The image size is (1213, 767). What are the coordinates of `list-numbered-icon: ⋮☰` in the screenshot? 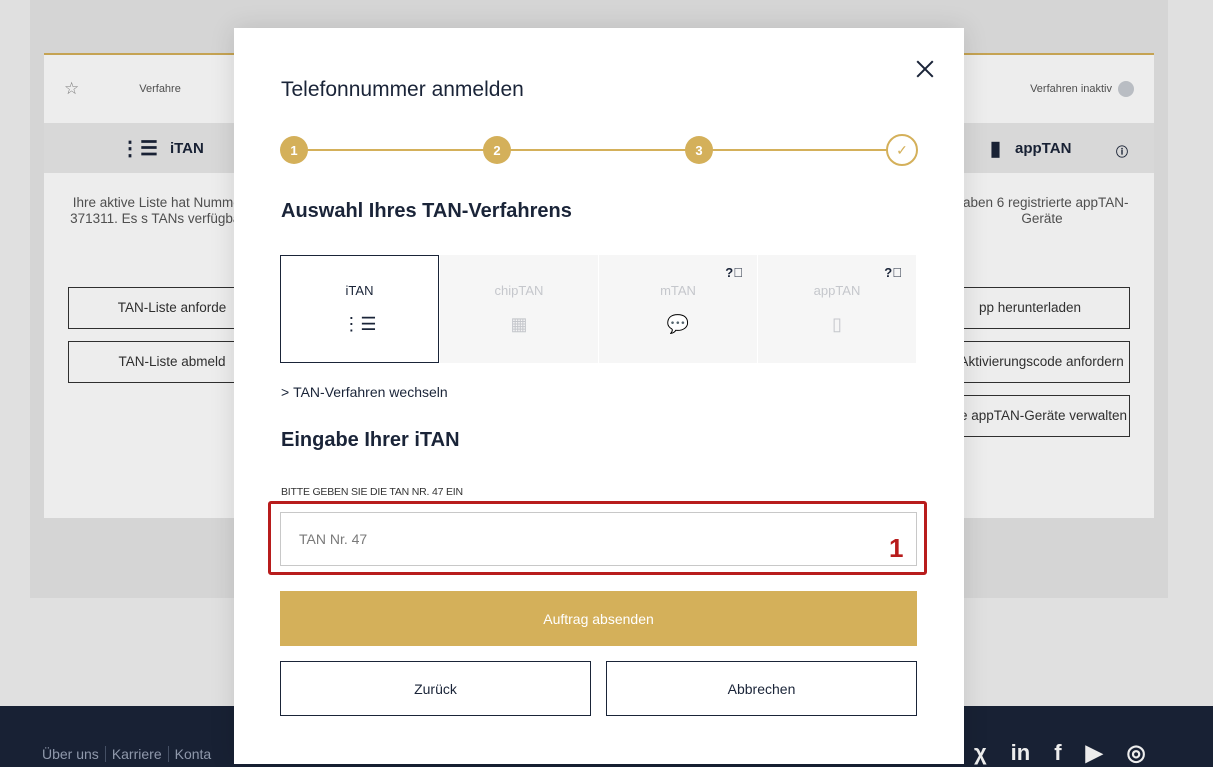 It's located at (359, 324).